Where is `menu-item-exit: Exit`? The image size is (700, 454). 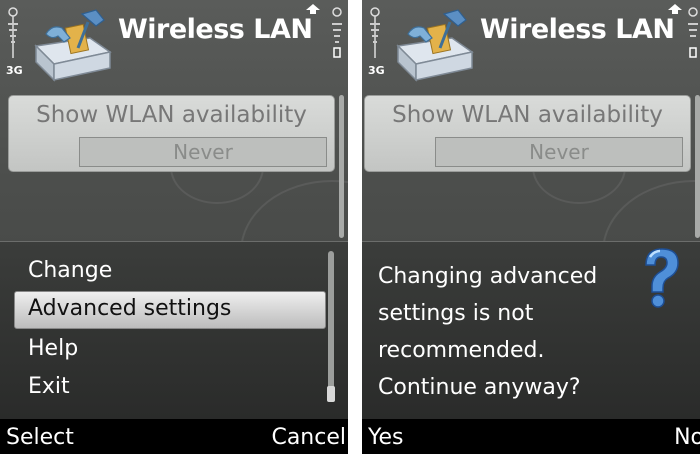
menu-item-exit: Exit is located at coordinates (49, 386).